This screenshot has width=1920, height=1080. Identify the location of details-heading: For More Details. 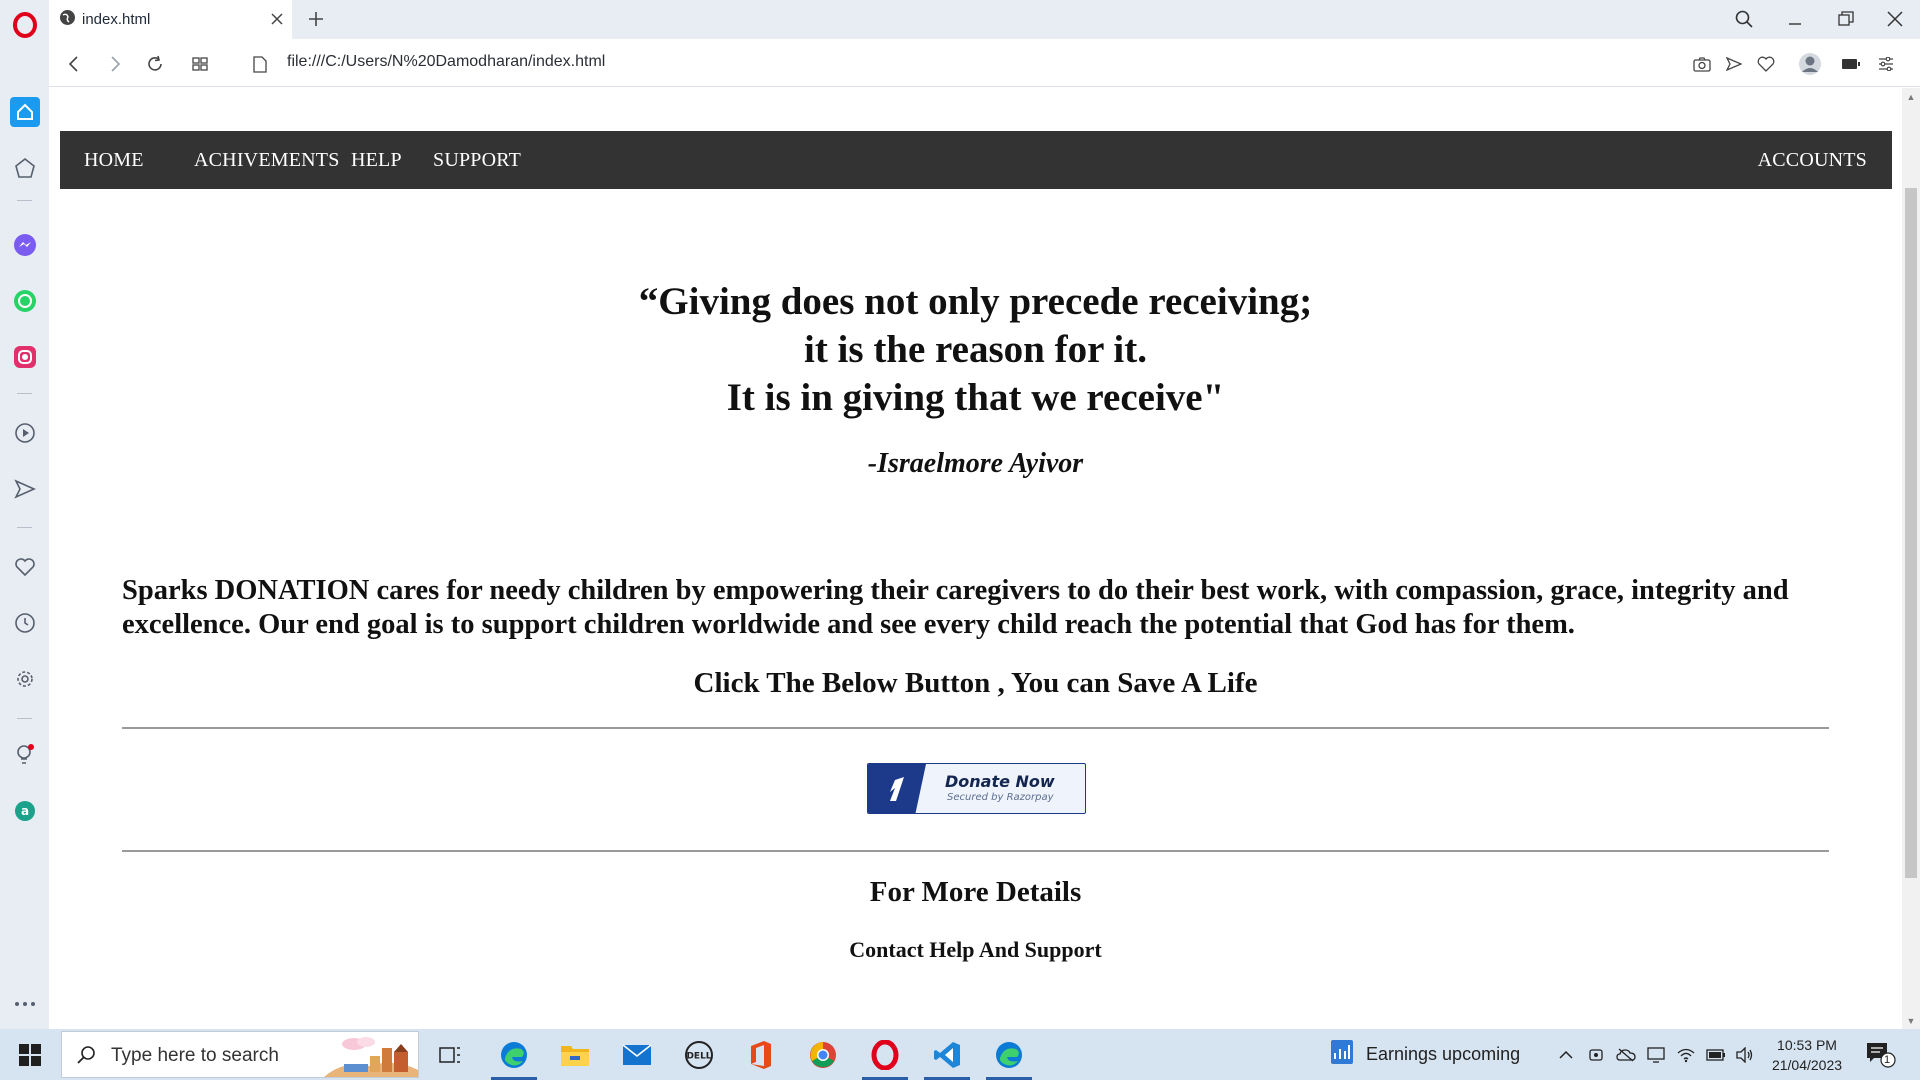
(975, 892).